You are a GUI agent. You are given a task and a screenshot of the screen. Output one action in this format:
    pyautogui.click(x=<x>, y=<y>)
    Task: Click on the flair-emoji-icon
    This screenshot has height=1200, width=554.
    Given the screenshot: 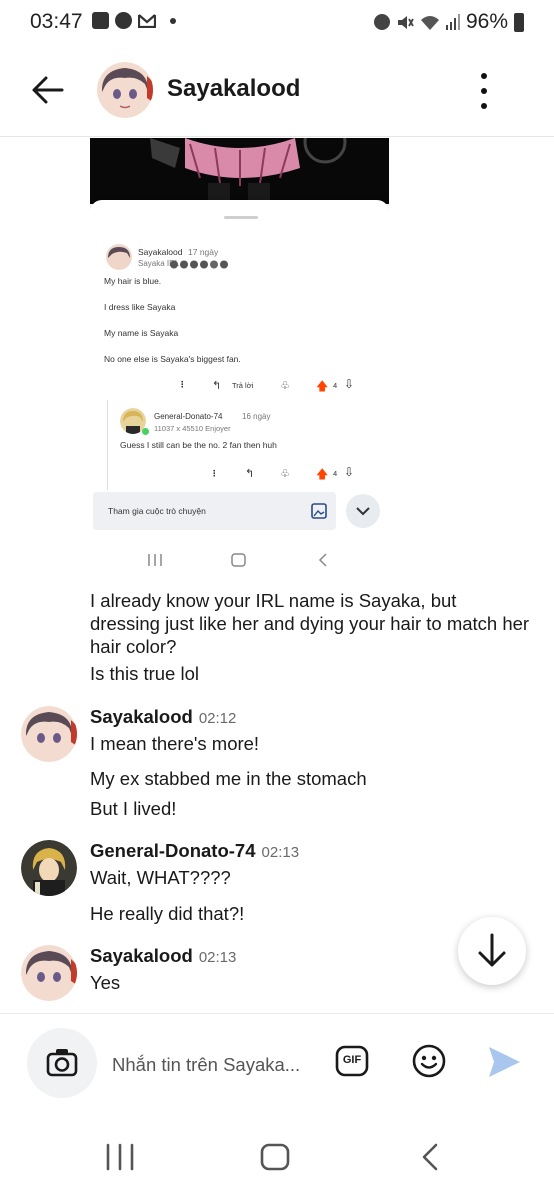 What is the action you would take?
    pyautogui.click(x=199, y=264)
    